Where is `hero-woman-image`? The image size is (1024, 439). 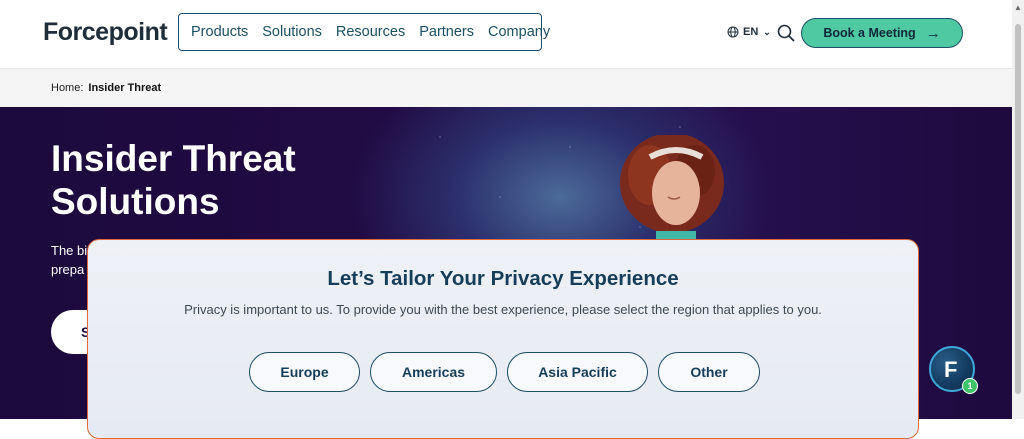 hero-woman-image is located at coordinates (672, 190).